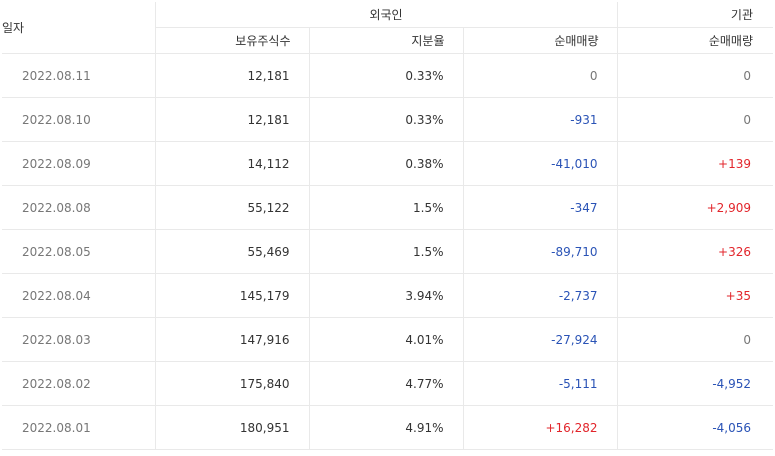  What do you see at coordinates (231, 163) in the screenshot?
I see `cell-holdings: 14,112` at bounding box center [231, 163].